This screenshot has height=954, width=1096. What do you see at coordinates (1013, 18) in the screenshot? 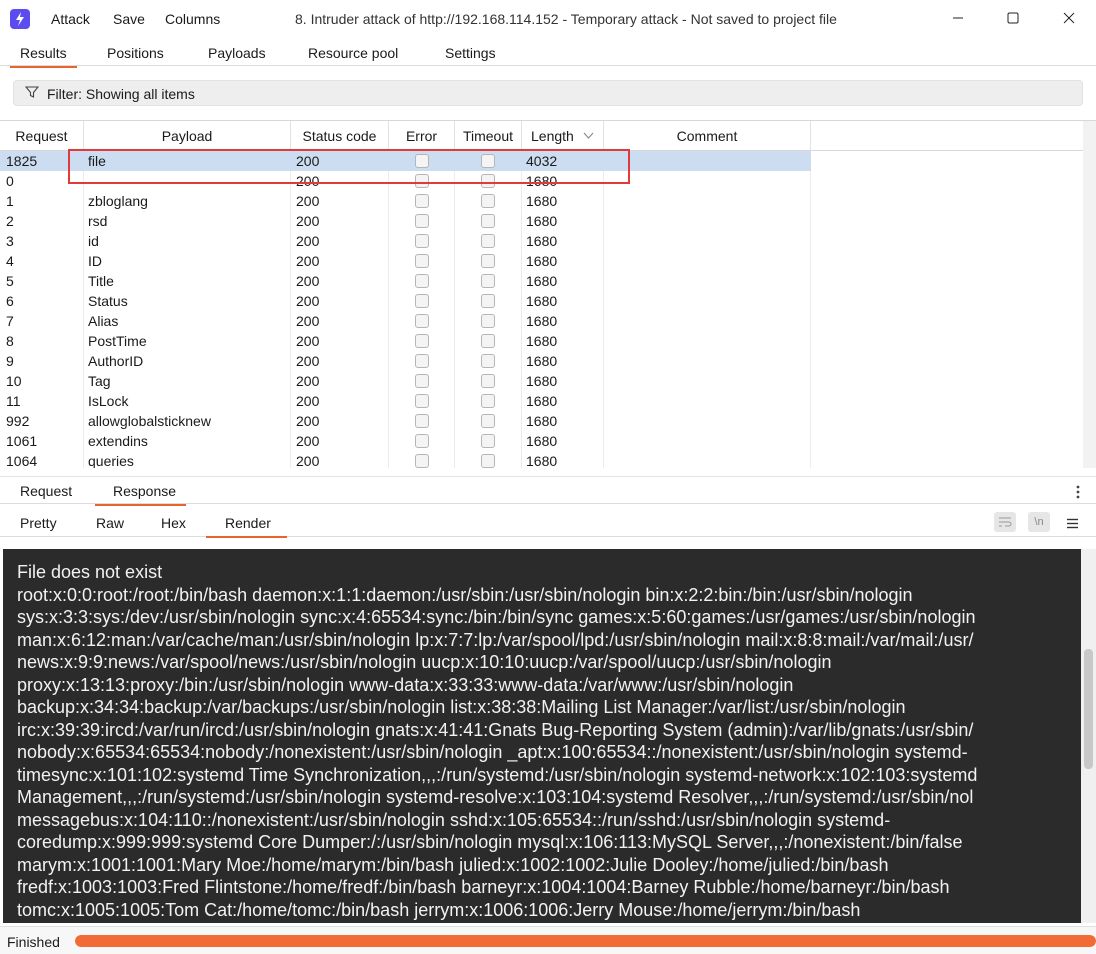
I see `maximize-icon` at bounding box center [1013, 18].